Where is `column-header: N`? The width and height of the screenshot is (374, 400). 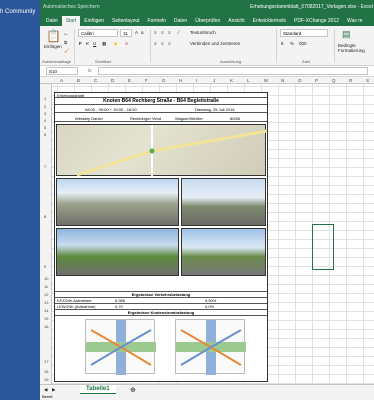 column-header: N is located at coordinates (282, 80).